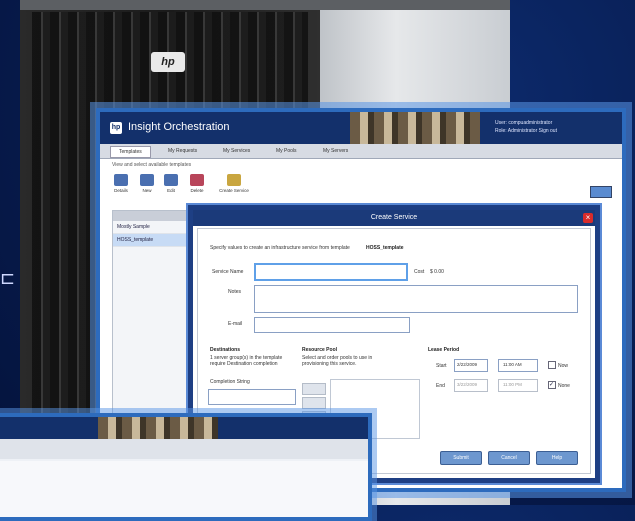 The height and width of the screenshot is (521, 635). What do you see at coordinates (228, 272) in the screenshot?
I see `service-name-label: Service Name` at bounding box center [228, 272].